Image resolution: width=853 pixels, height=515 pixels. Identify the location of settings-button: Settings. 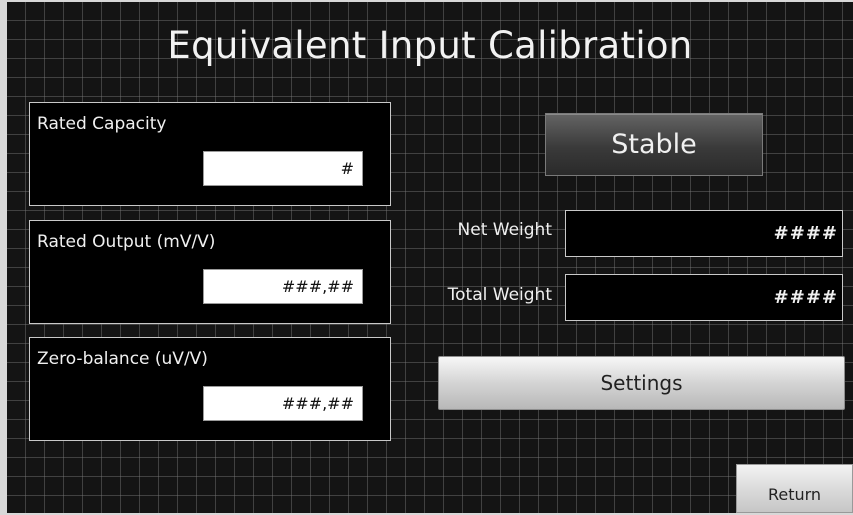
(641, 383).